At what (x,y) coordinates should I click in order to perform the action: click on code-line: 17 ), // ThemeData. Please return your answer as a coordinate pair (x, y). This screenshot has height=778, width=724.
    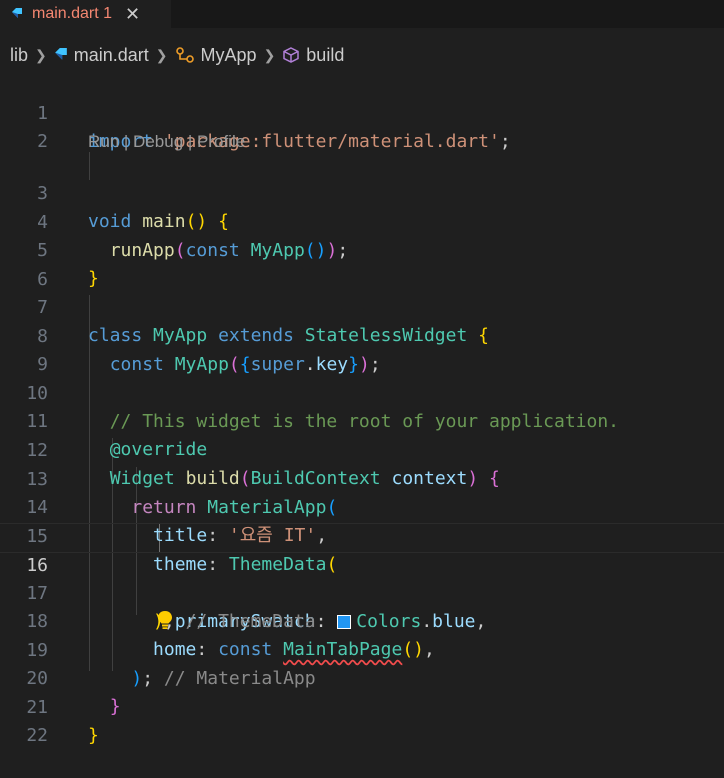
    Looking at the image, I should click on (171, 607).